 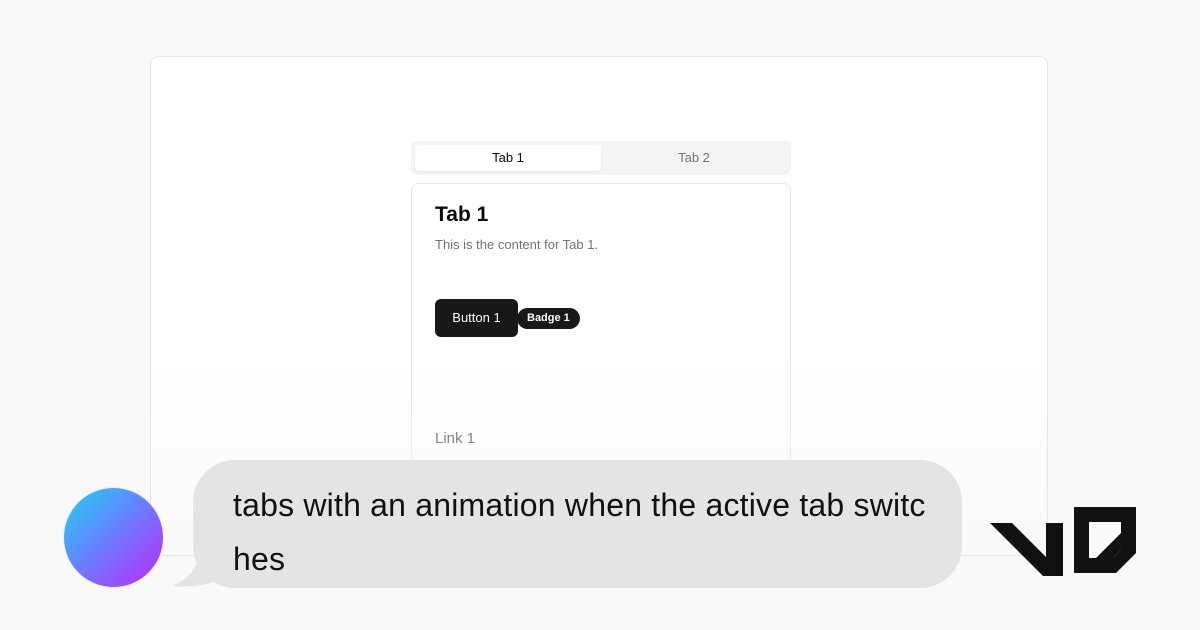 I want to click on panel-description: This is the content for Tab 1., so click(x=517, y=244).